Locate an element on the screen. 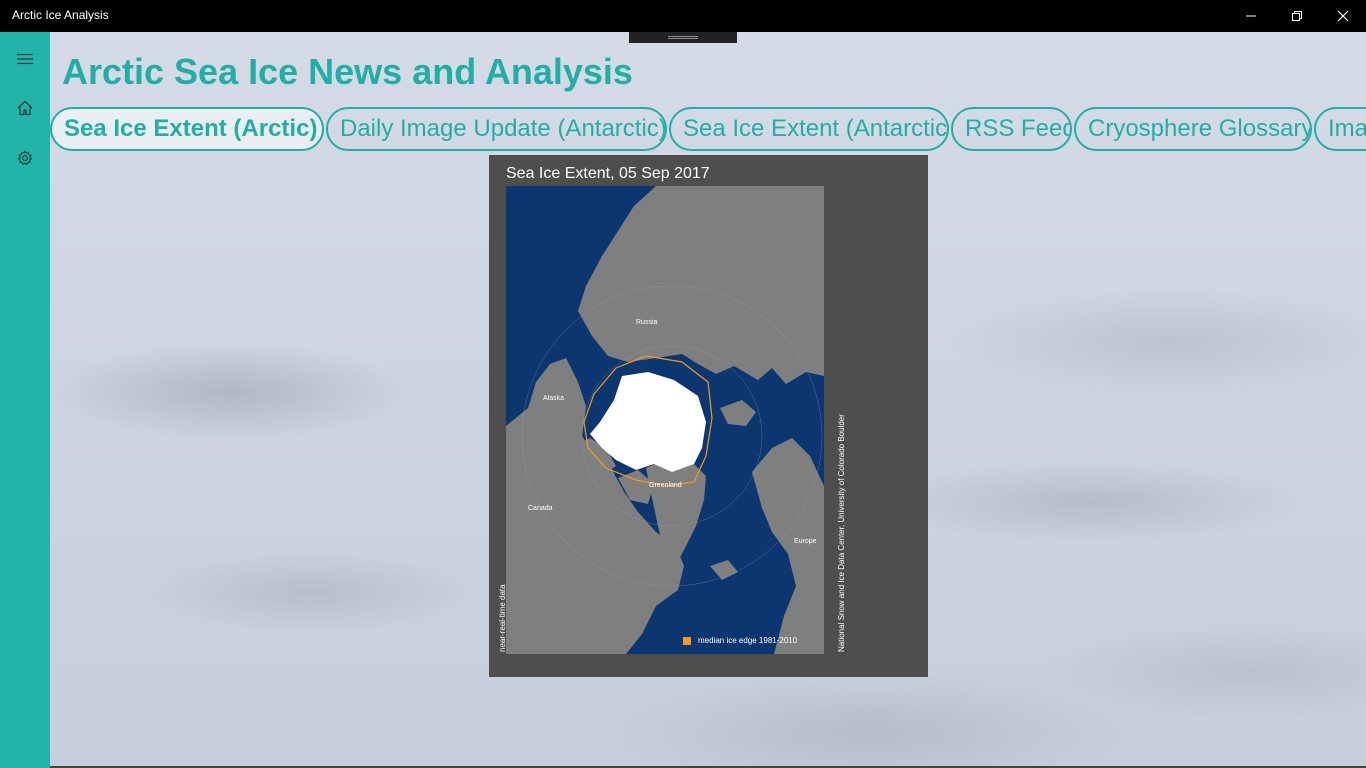 This screenshot has height=768, width=1366. hamburger-menu-icon is located at coordinates (25, 59).